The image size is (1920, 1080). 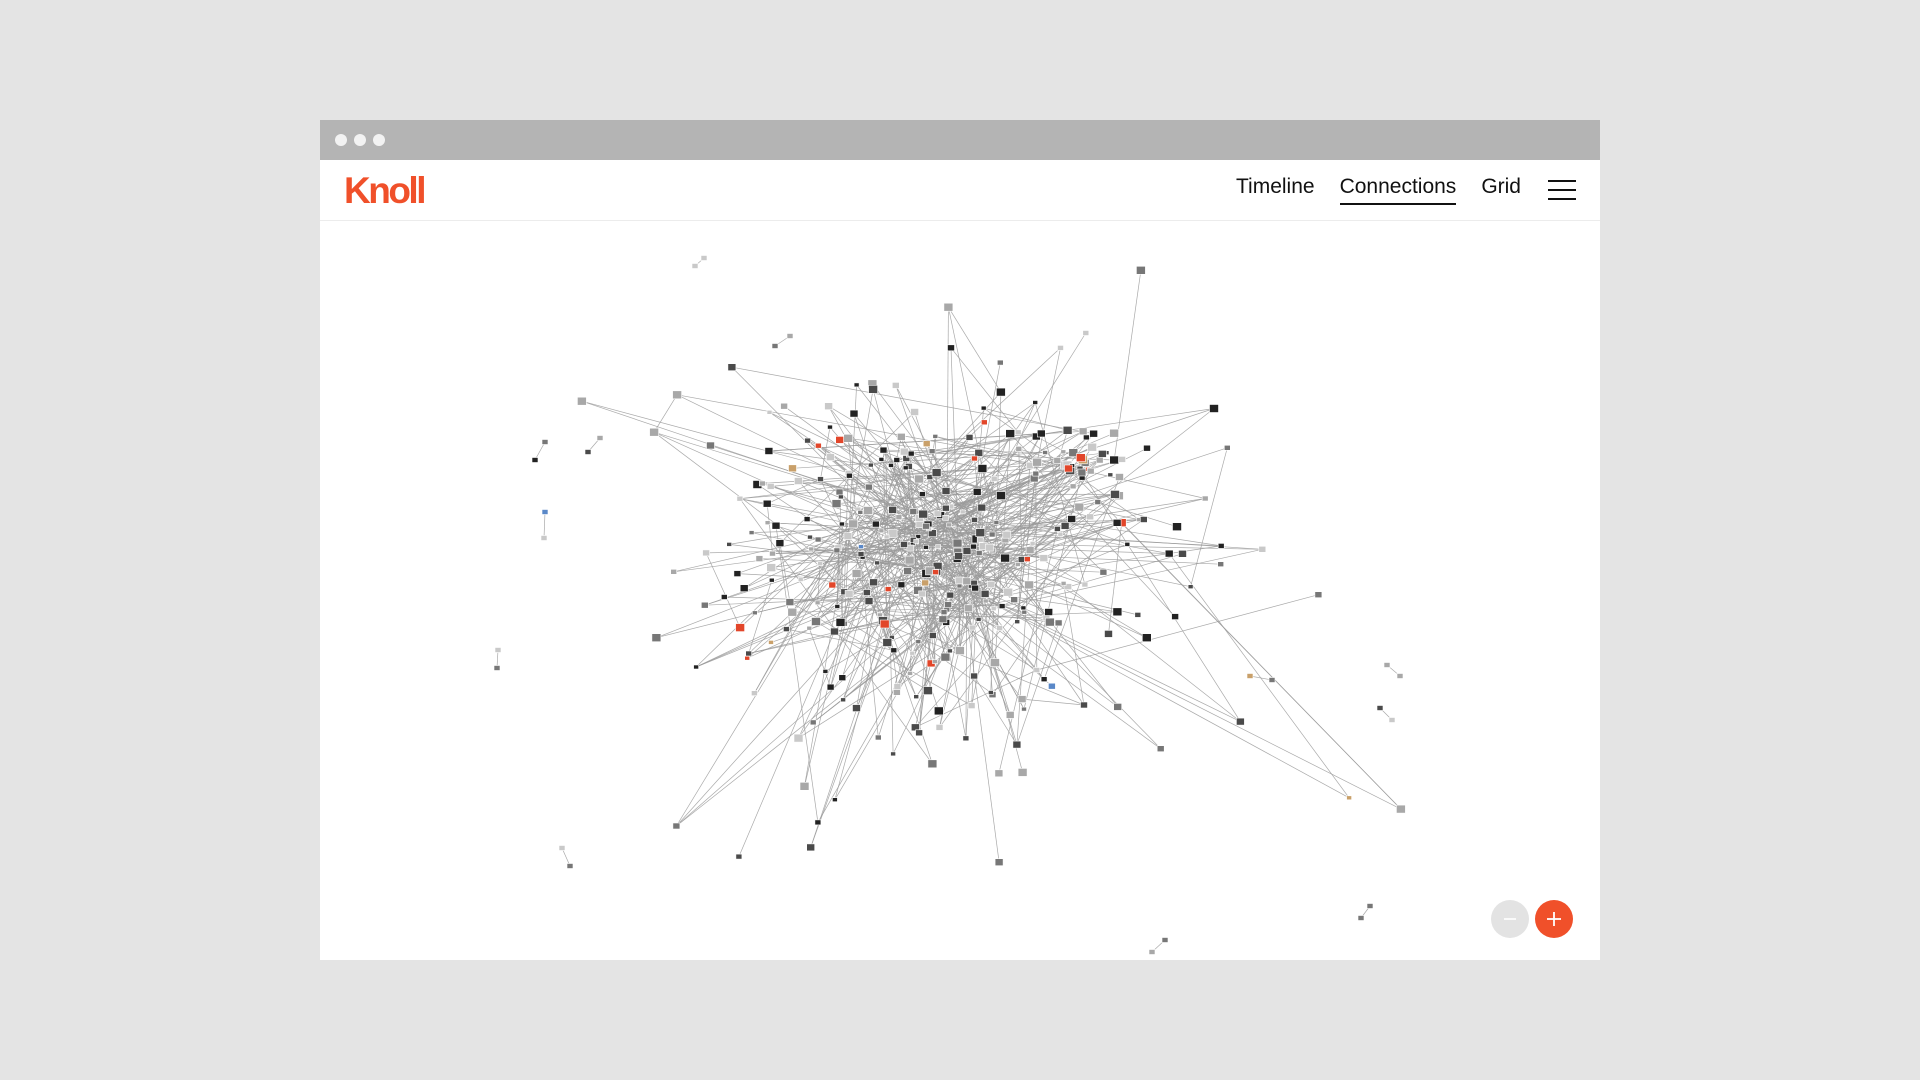 I want to click on window-control-dot, so click(x=341, y=140).